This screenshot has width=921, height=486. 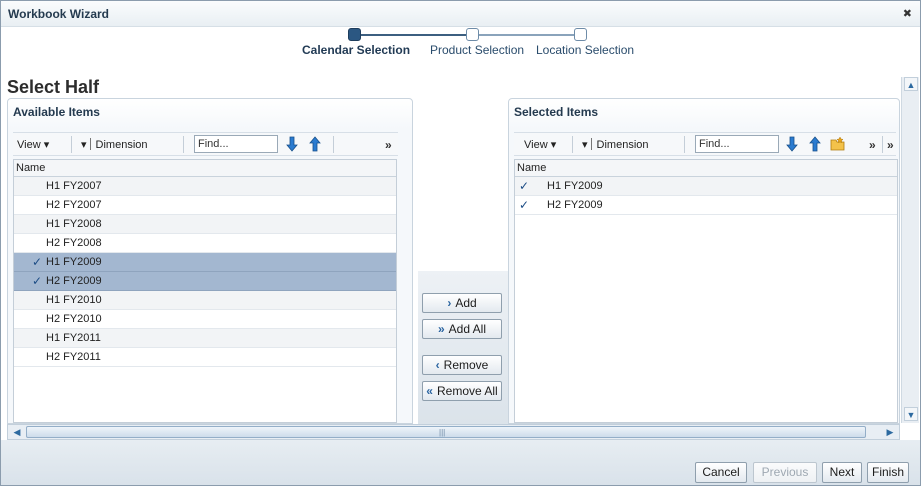 I want to click on step-label-location: Location Selection, so click(x=585, y=50).